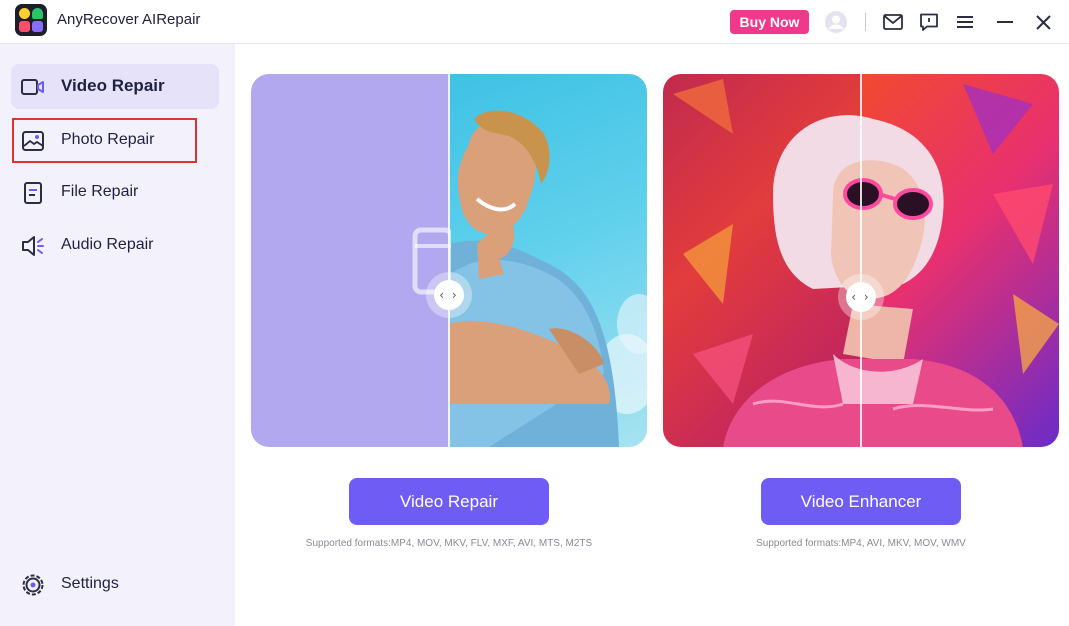 The height and width of the screenshot is (626, 1069). I want to click on sidebar-item-label: Settings, so click(90, 583).